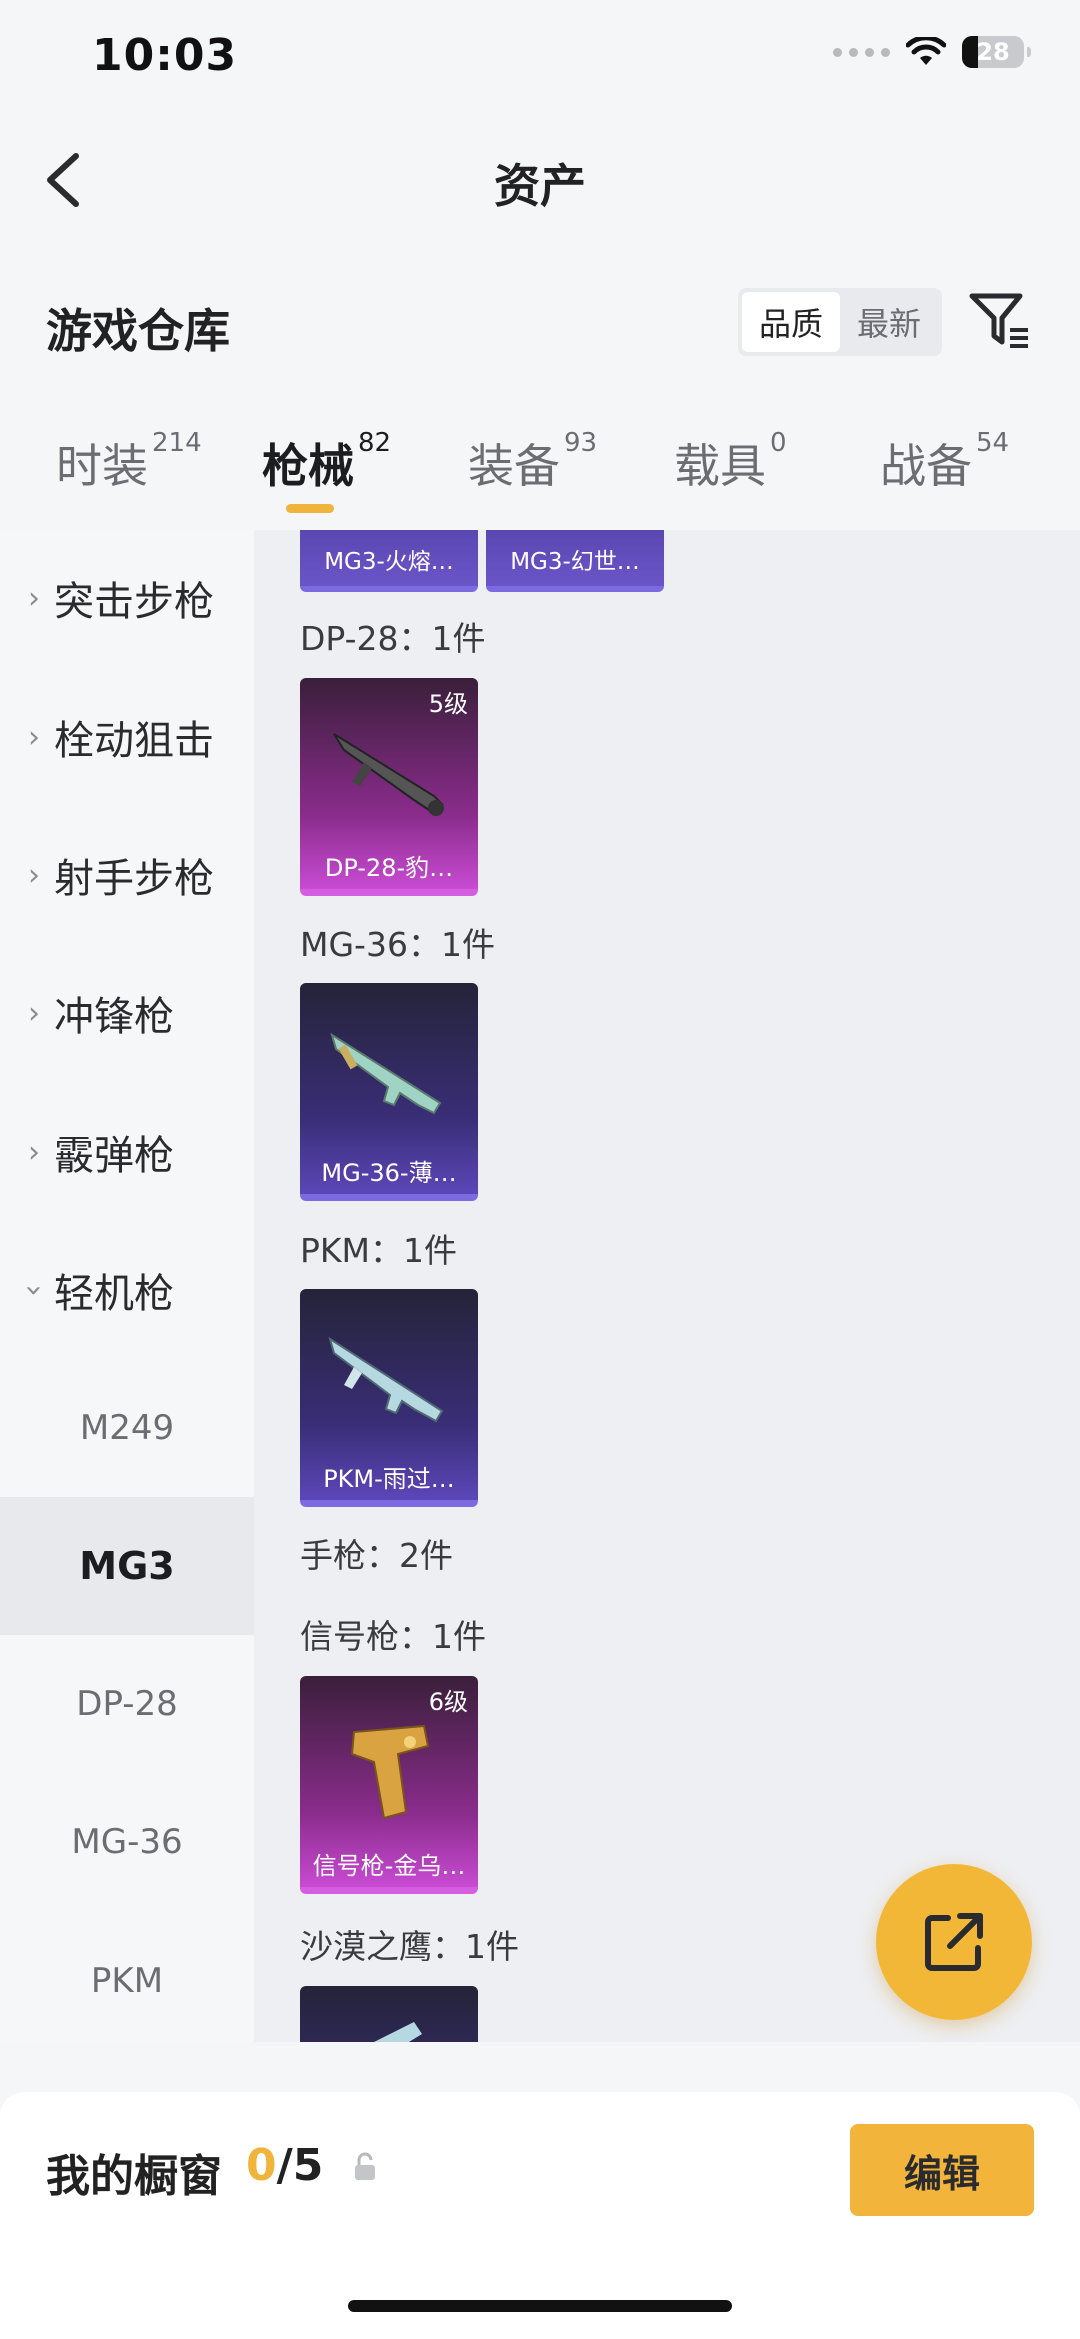 Image resolution: width=1080 pixels, height=2339 pixels. I want to click on tab-label: 时装, so click(102, 466).